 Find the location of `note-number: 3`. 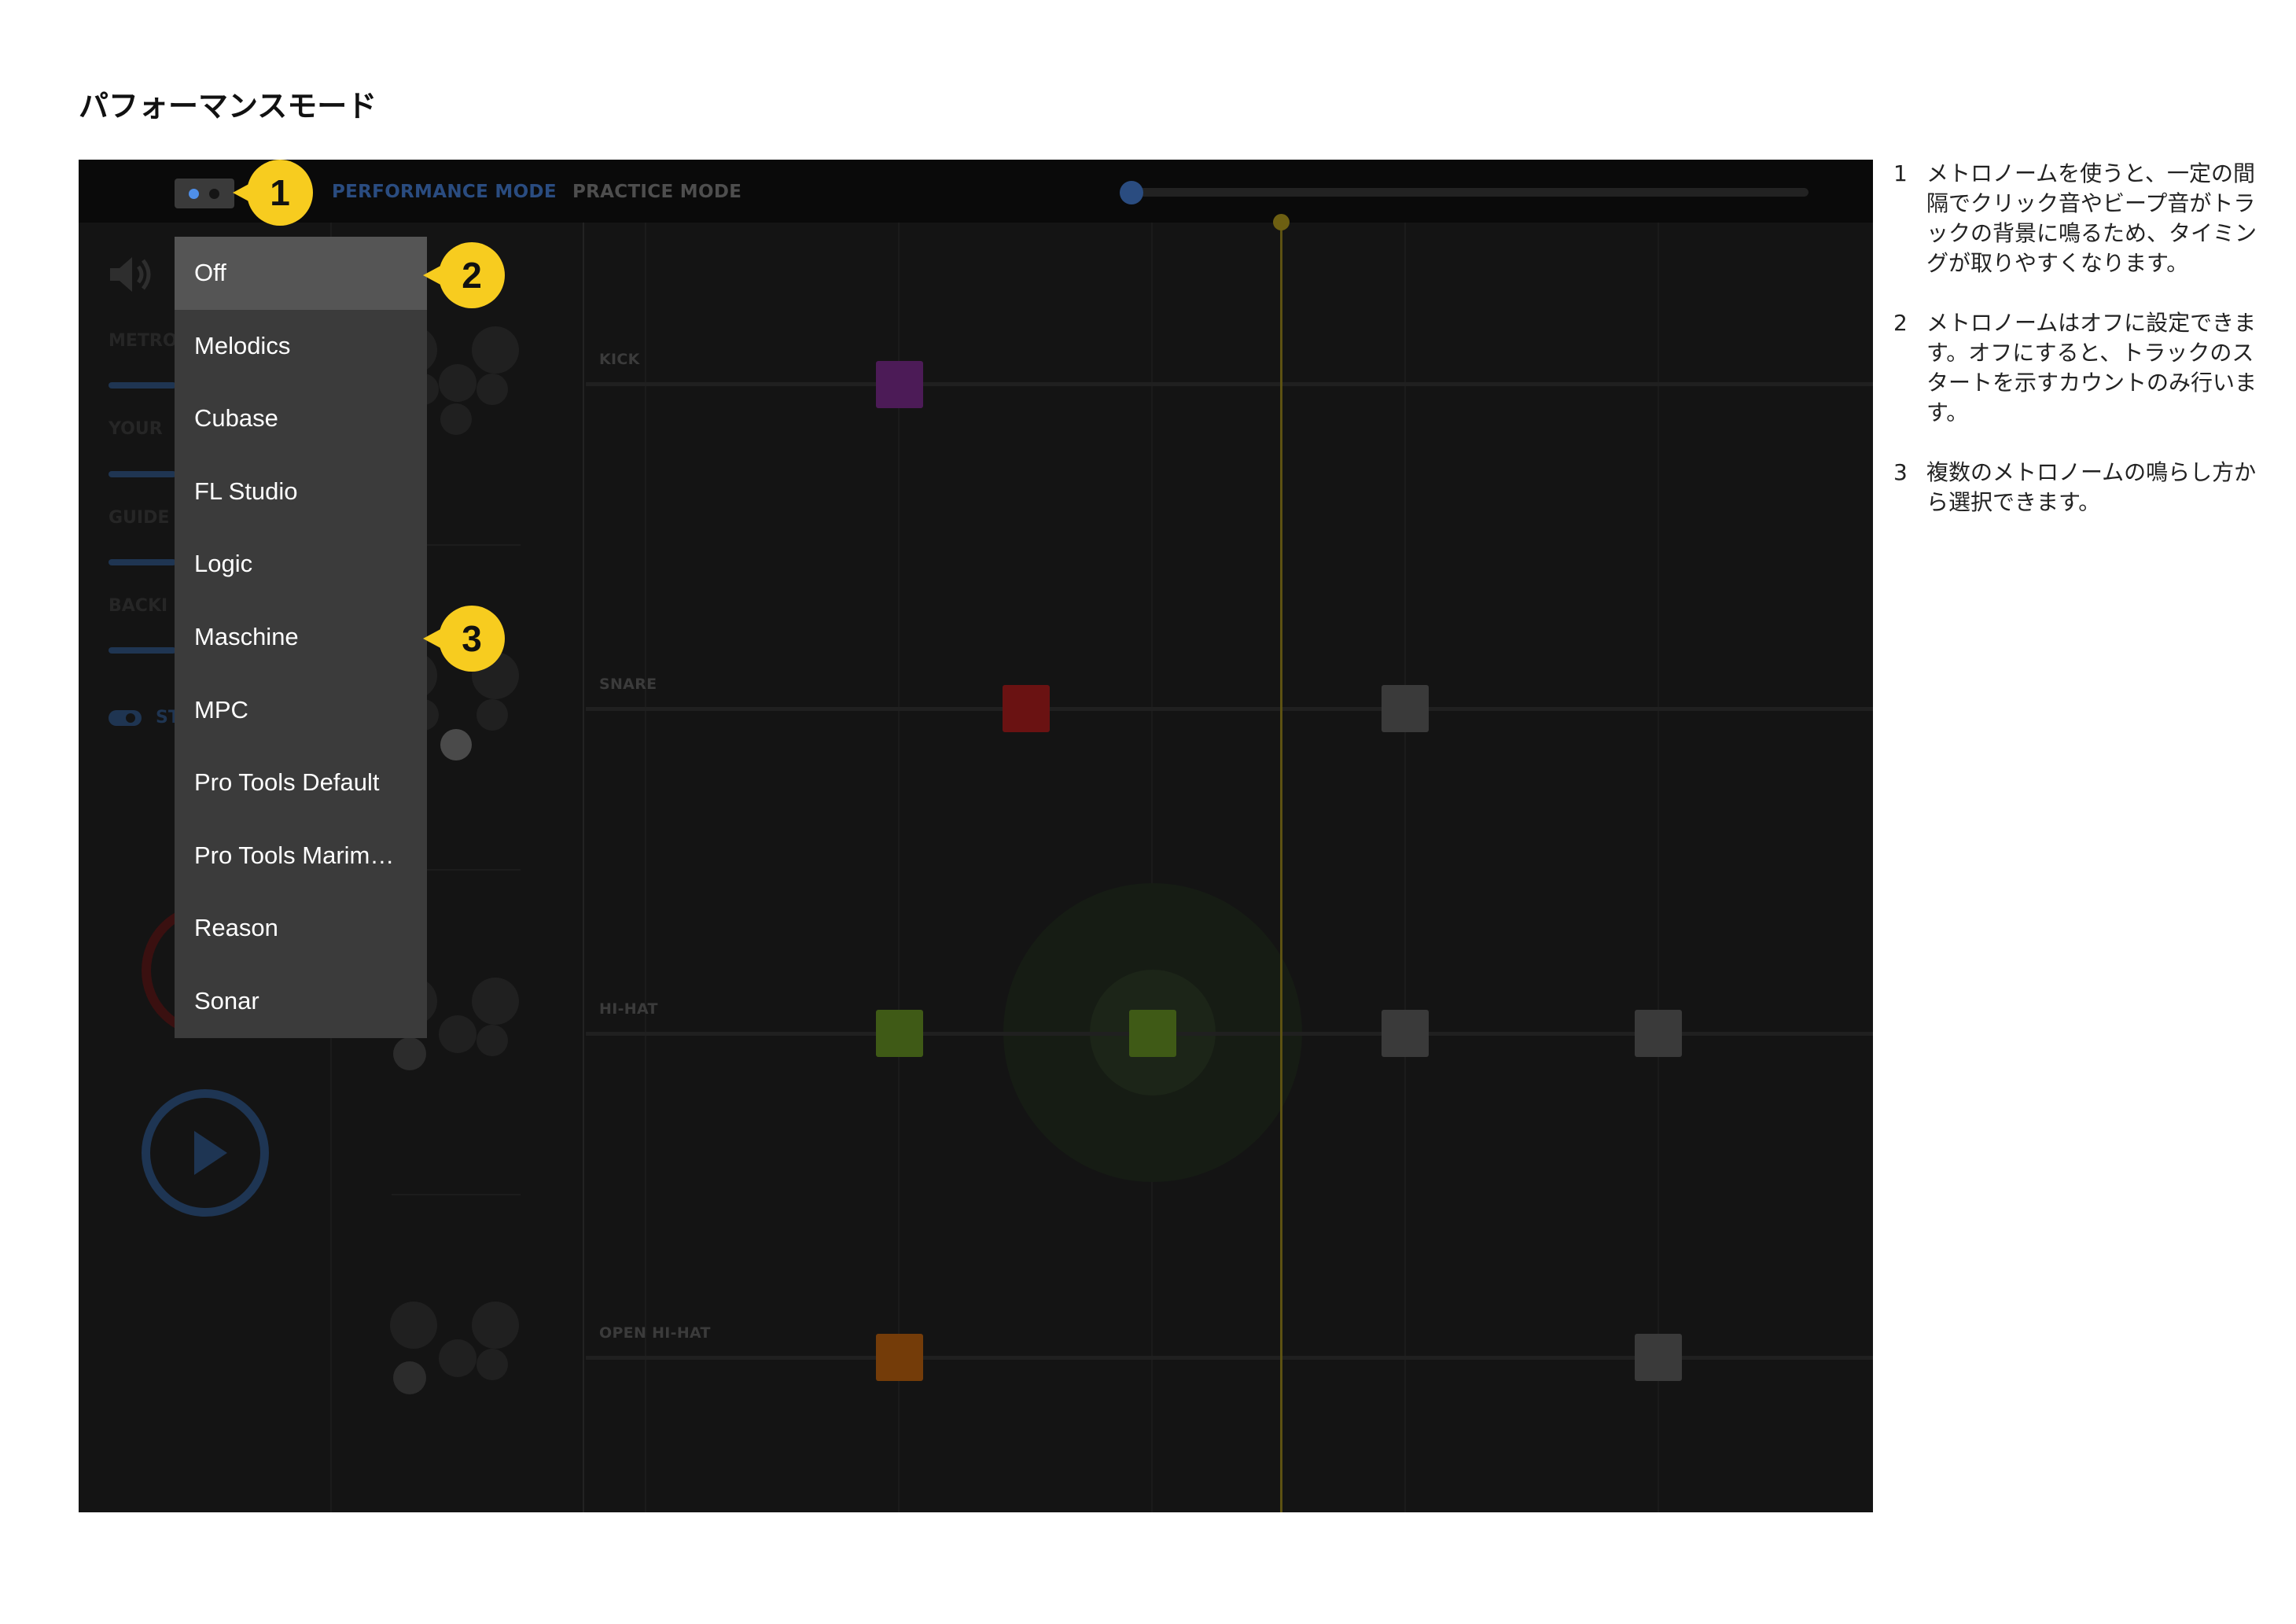

note-number: 3 is located at coordinates (1900, 472).